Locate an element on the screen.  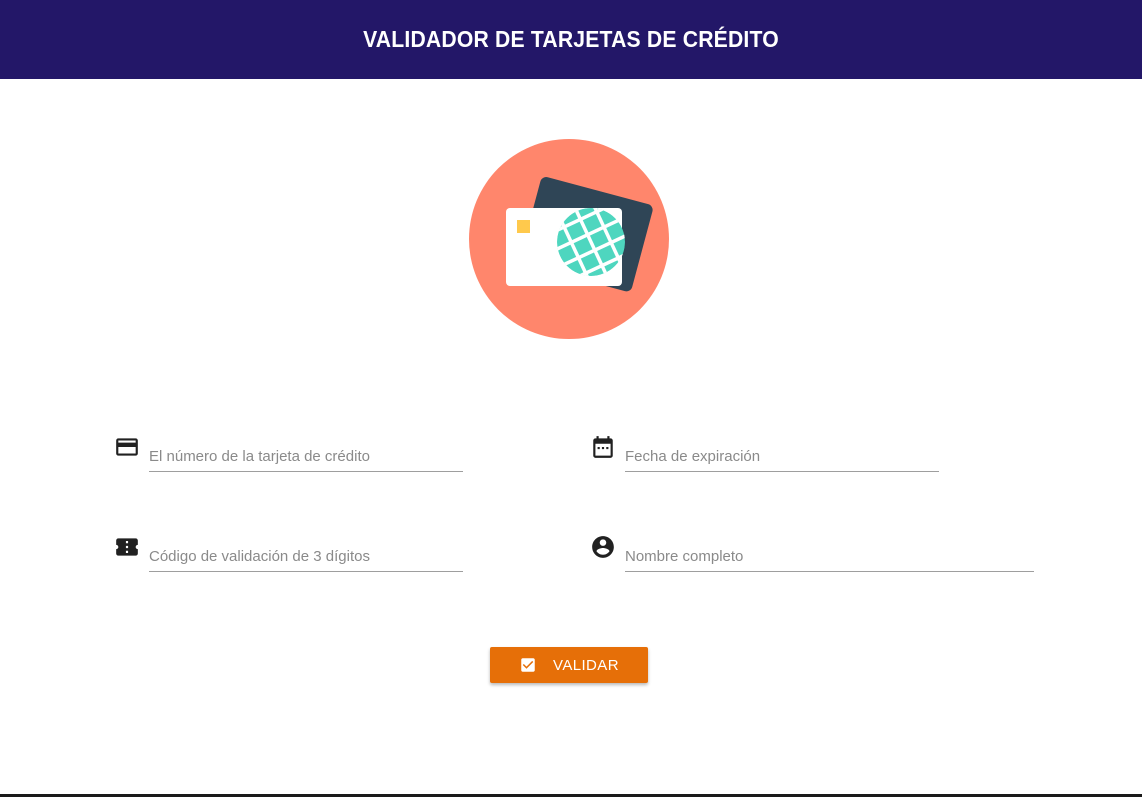
account-circle-icon is located at coordinates (603, 547).